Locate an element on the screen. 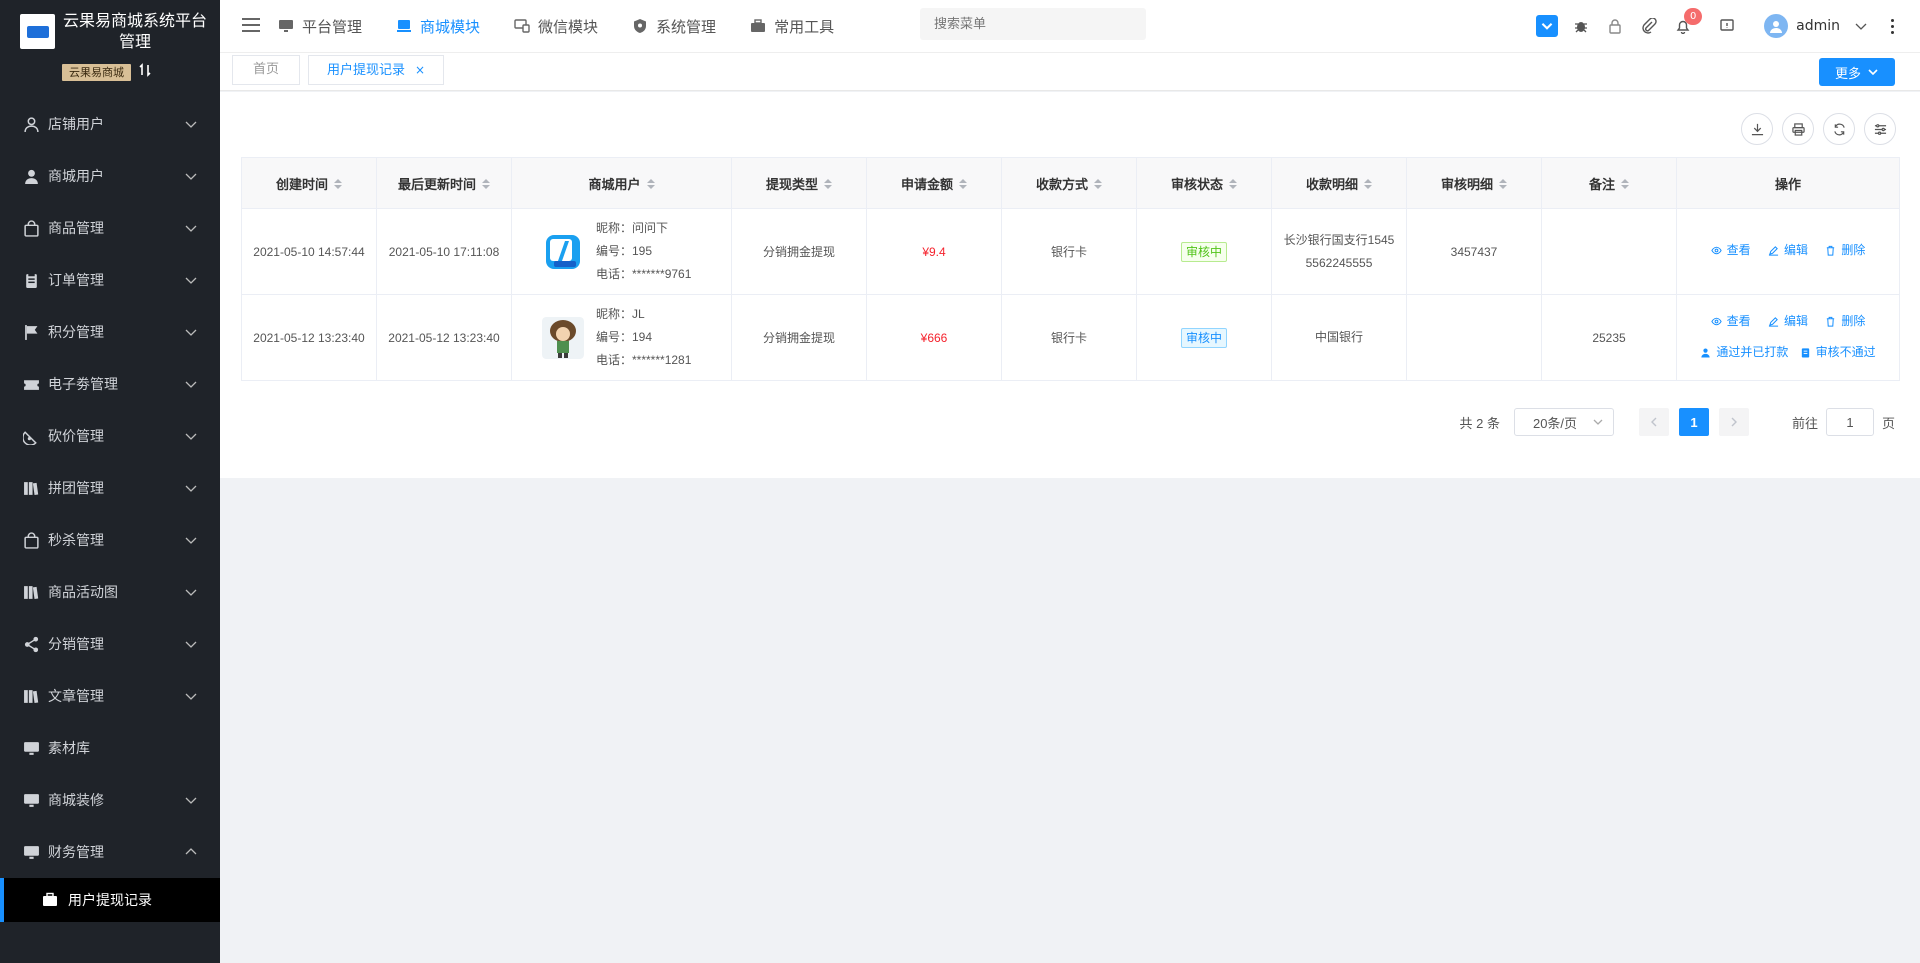 This screenshot has width=1920, height=963. sidebar-item-material-library: 素材库 is located at coordinates (110, 748).